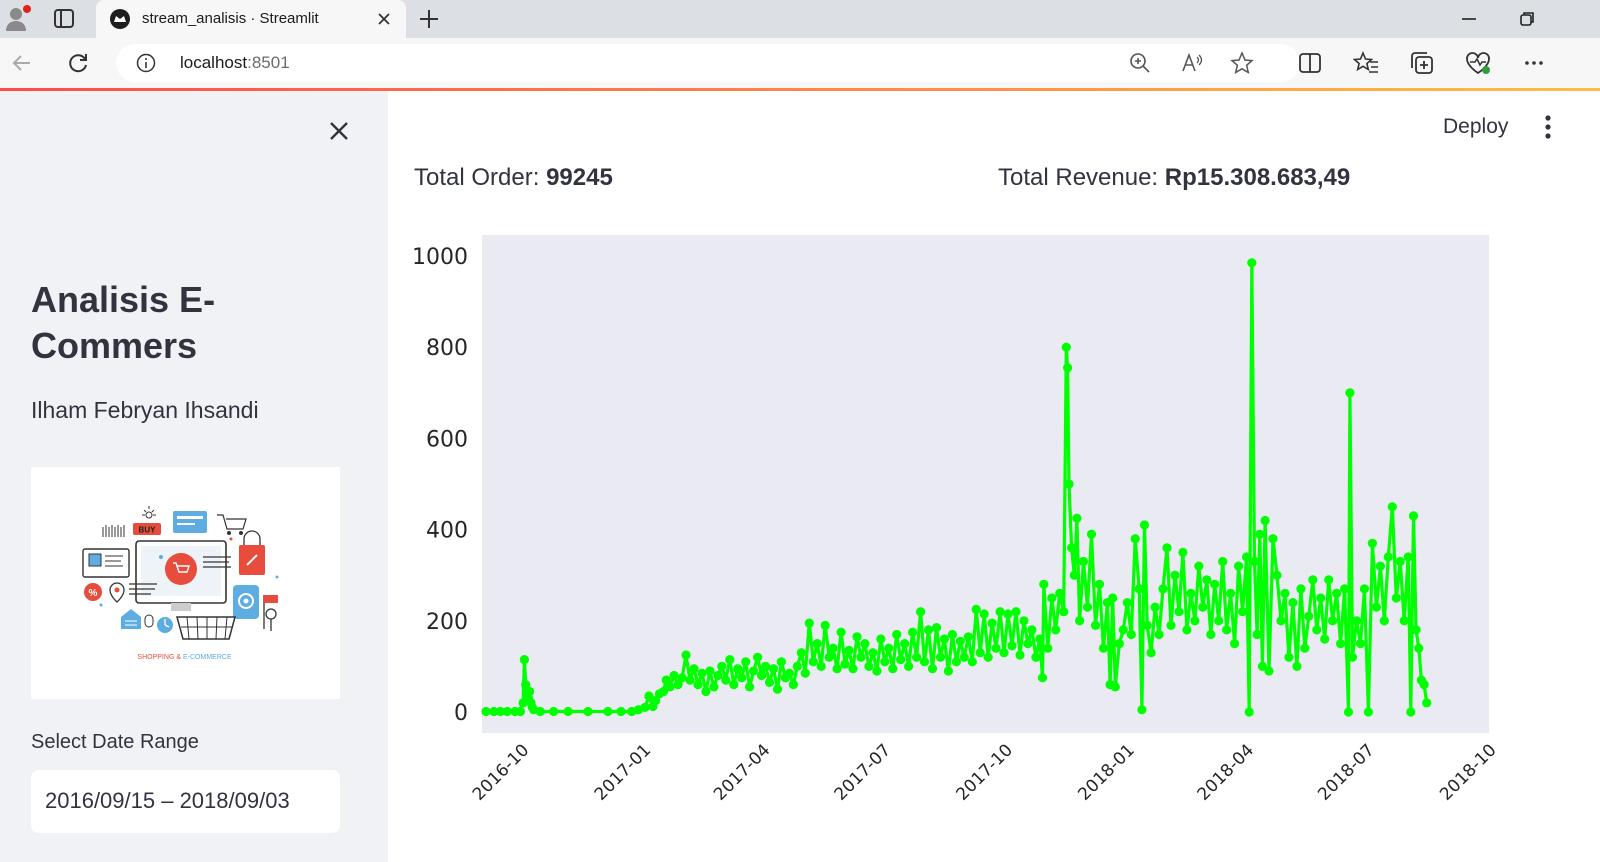 The image size is (1600, 862). Describe the element at coordinates (18, 18) in the screenshot. I see `profile-icon` at that location.